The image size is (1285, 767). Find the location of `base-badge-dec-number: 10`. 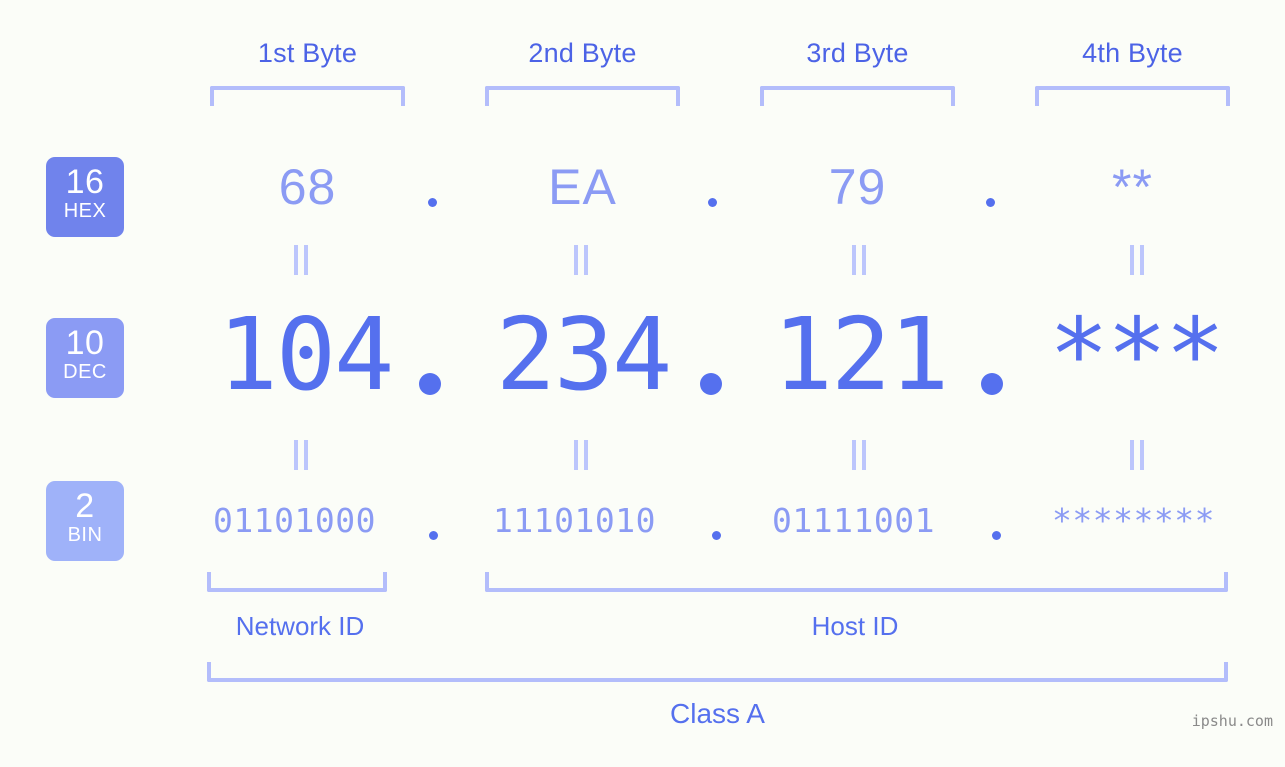

base-badge-dec-number: 10 is located at coordinates (85, 343).